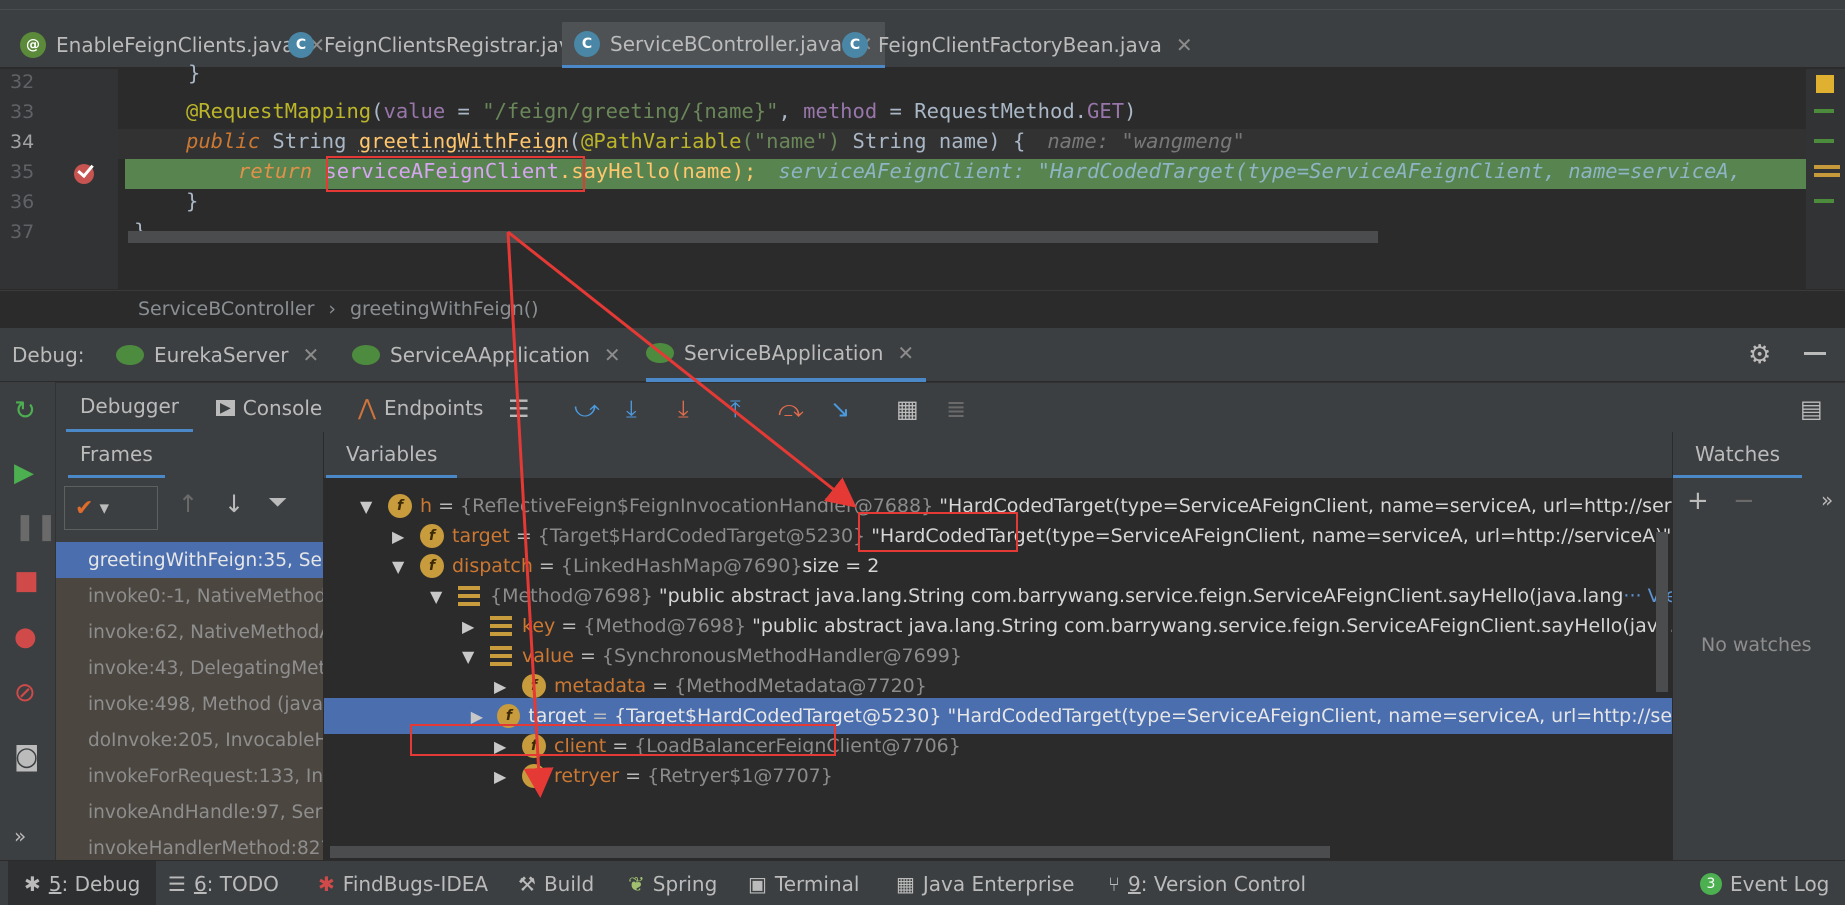  I want to click on spring-leaf-icon: ❦, so click(636, 883).